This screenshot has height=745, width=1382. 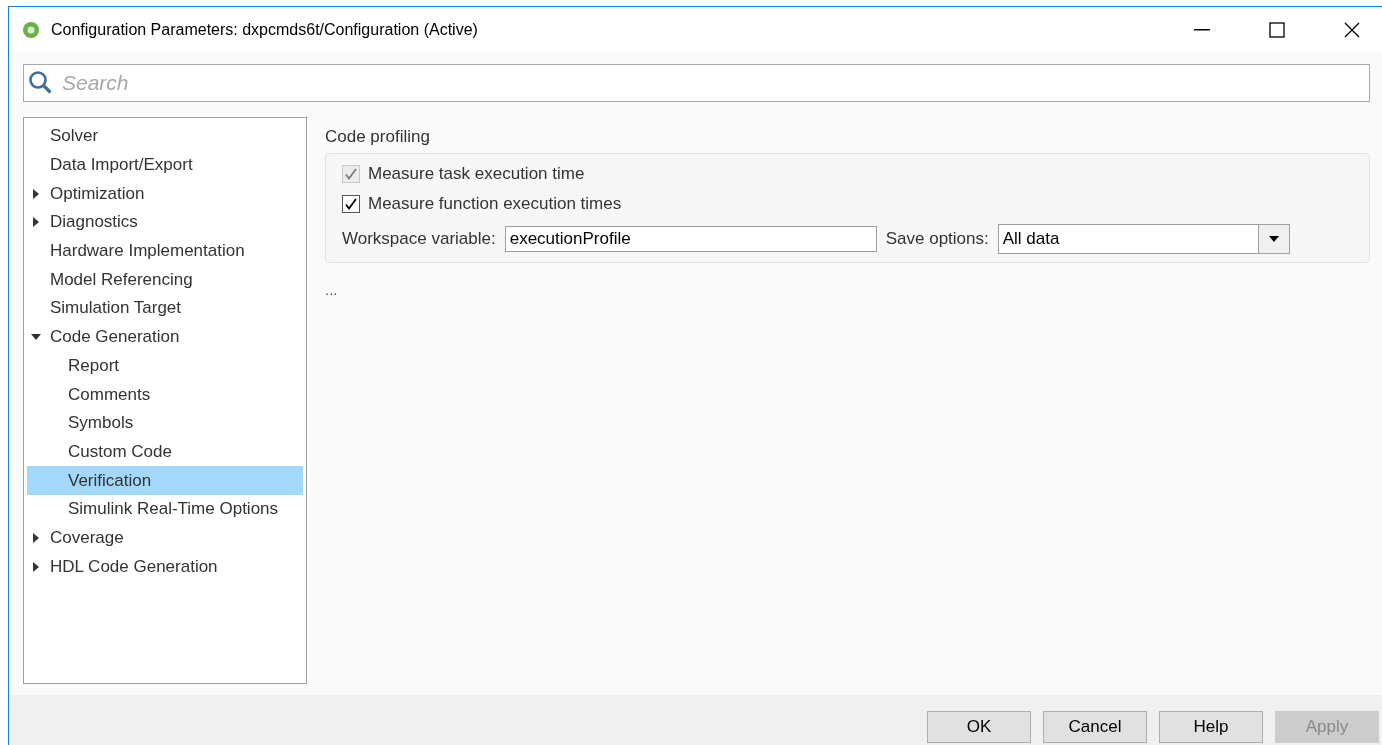 I want to click on tree-item: Data Import/Export, so click(x=165, y=165).